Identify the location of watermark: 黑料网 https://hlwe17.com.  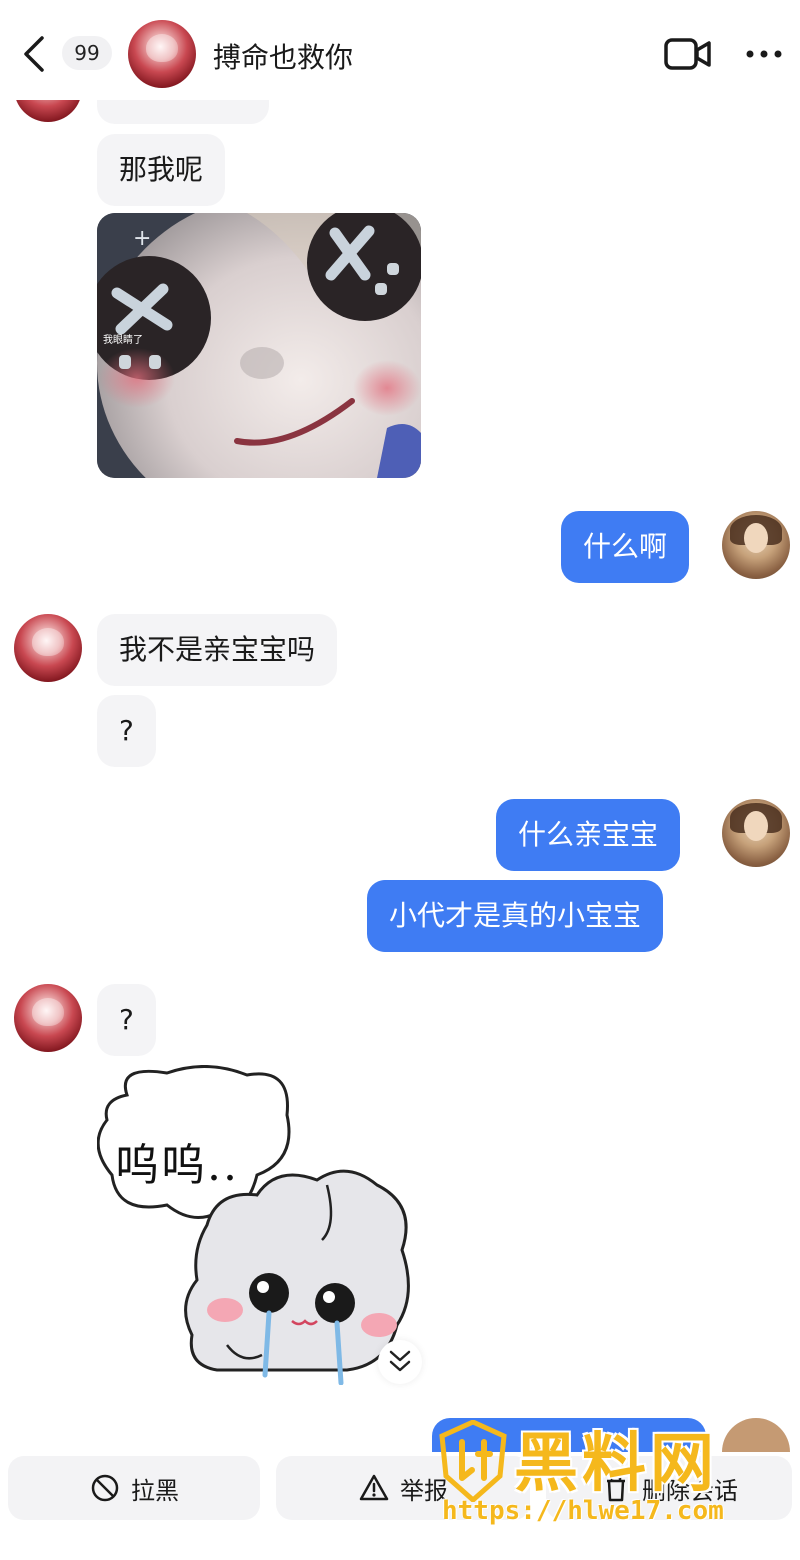
(619, 1477).